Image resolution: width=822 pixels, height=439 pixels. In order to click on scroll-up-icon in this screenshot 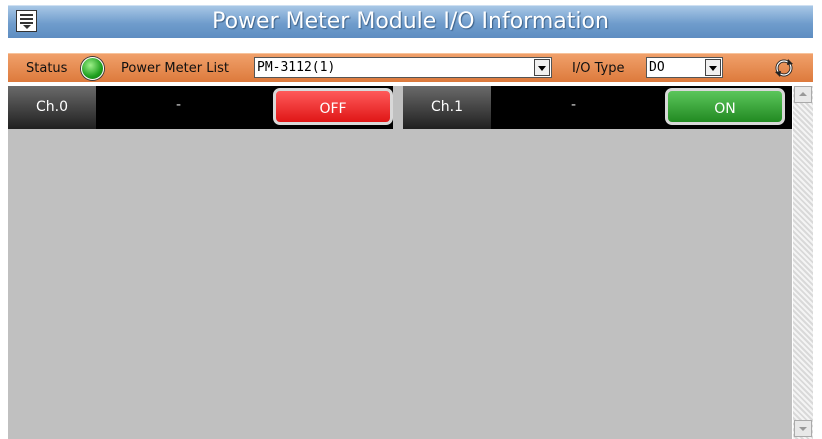, I will do `click(803, 94)`.